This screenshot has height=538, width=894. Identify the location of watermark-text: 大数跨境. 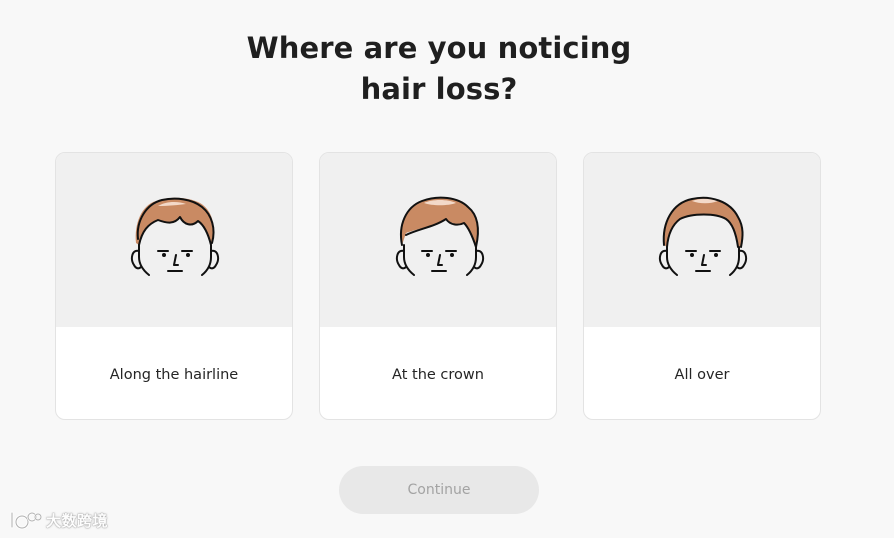
(77, 520).